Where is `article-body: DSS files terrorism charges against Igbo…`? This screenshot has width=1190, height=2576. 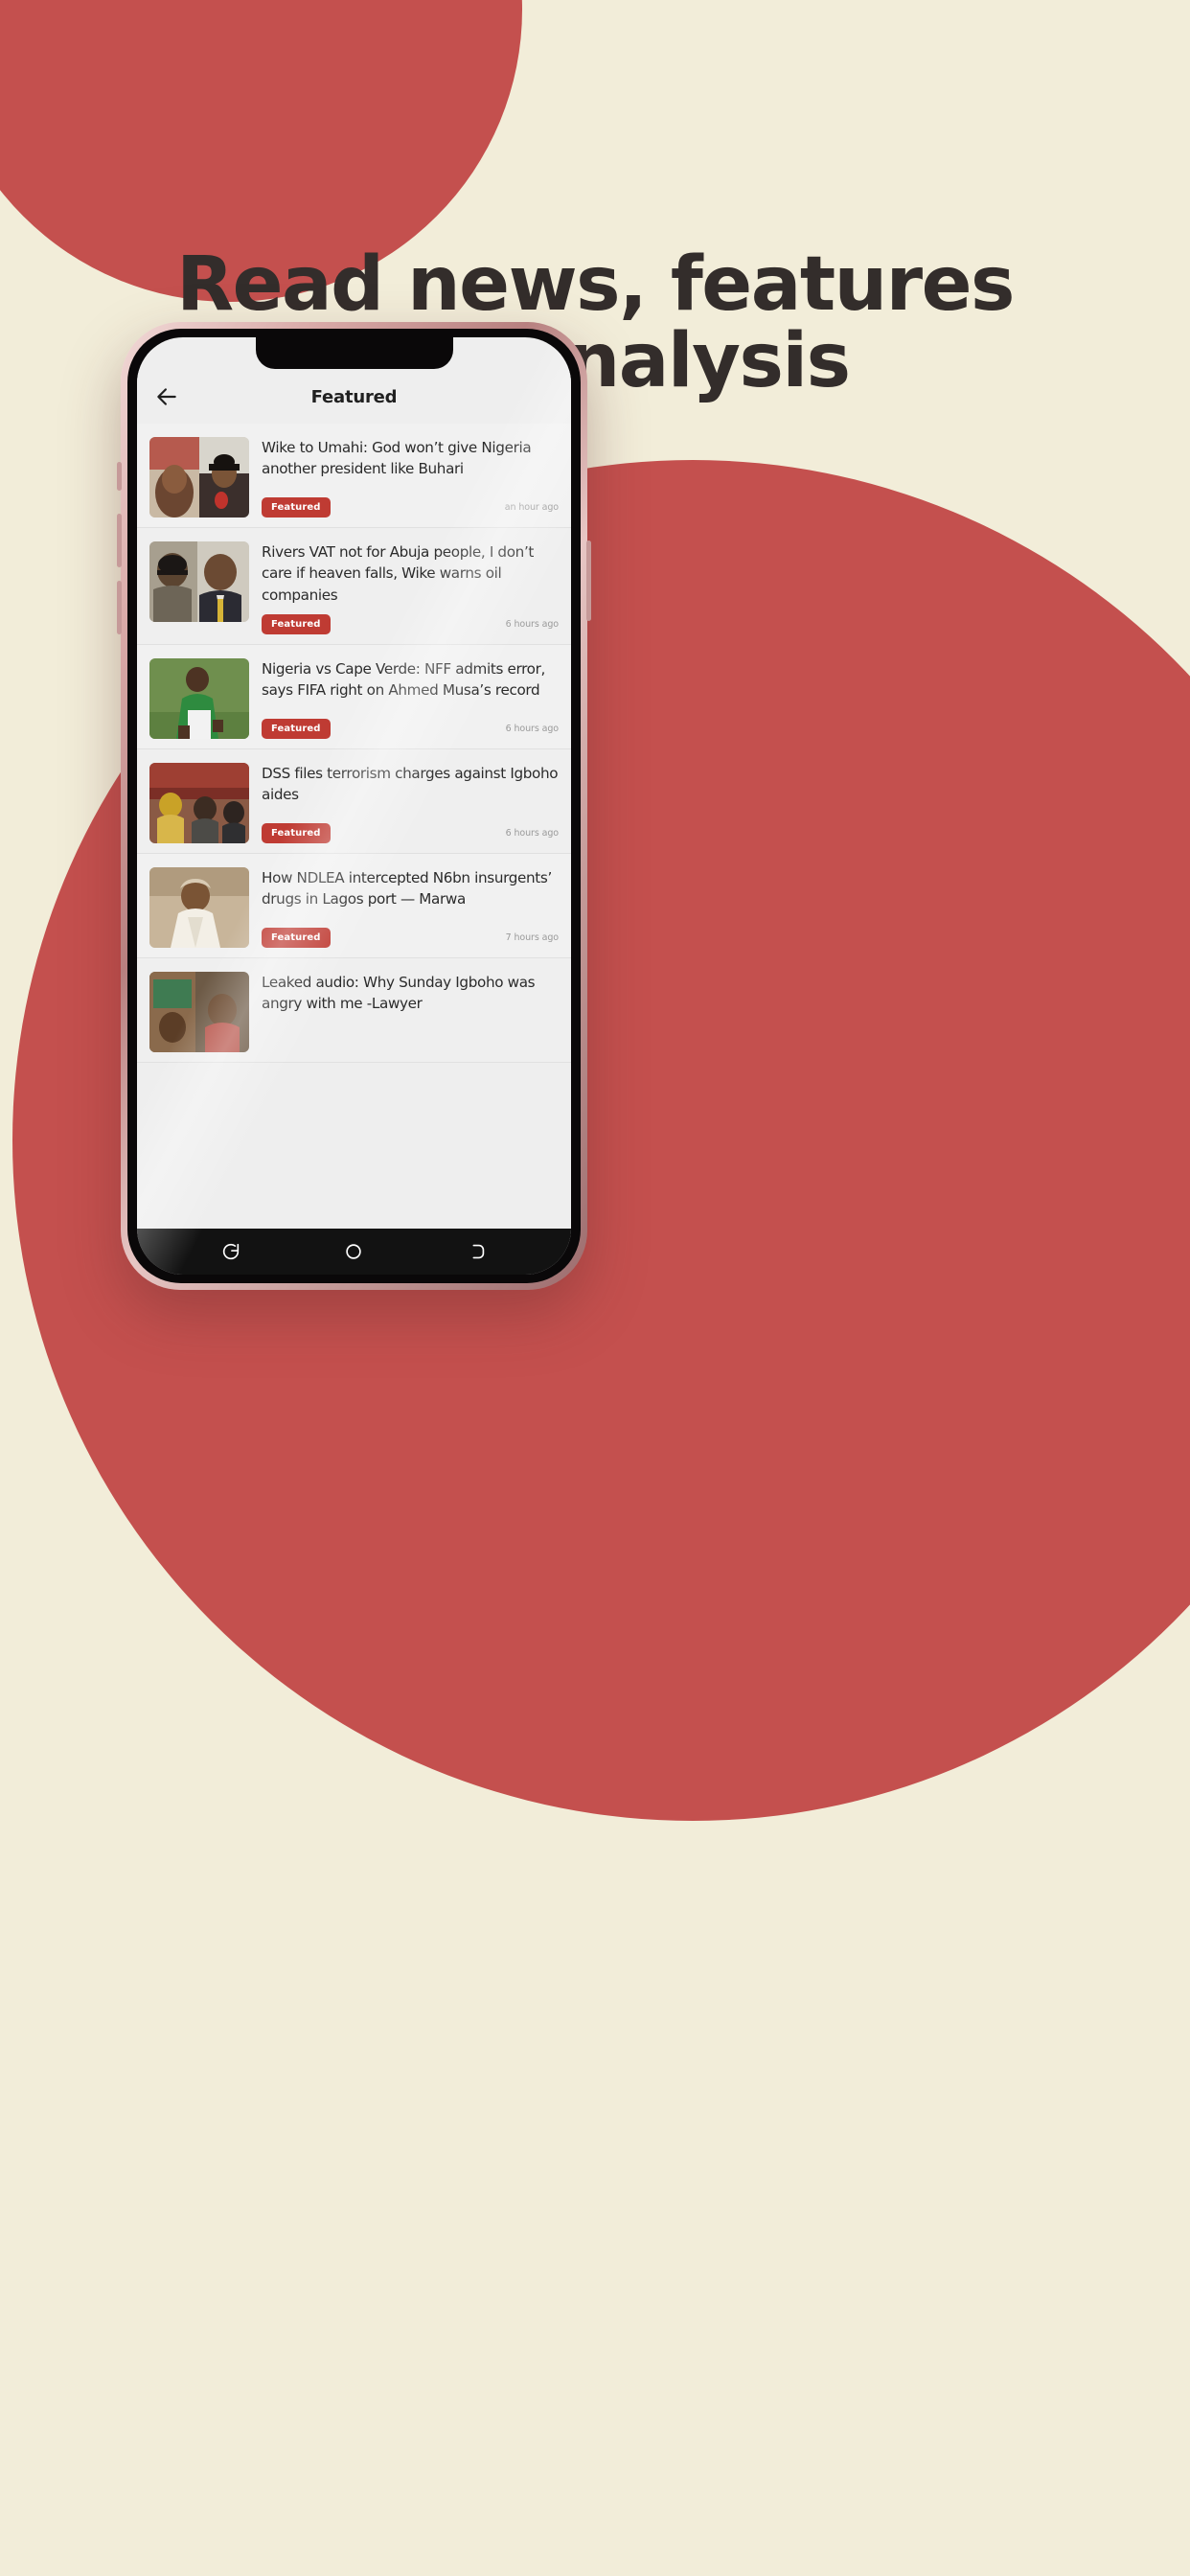 article-body: DSS files terrorism charges against Igbo… is located at coordinates (411, 803).